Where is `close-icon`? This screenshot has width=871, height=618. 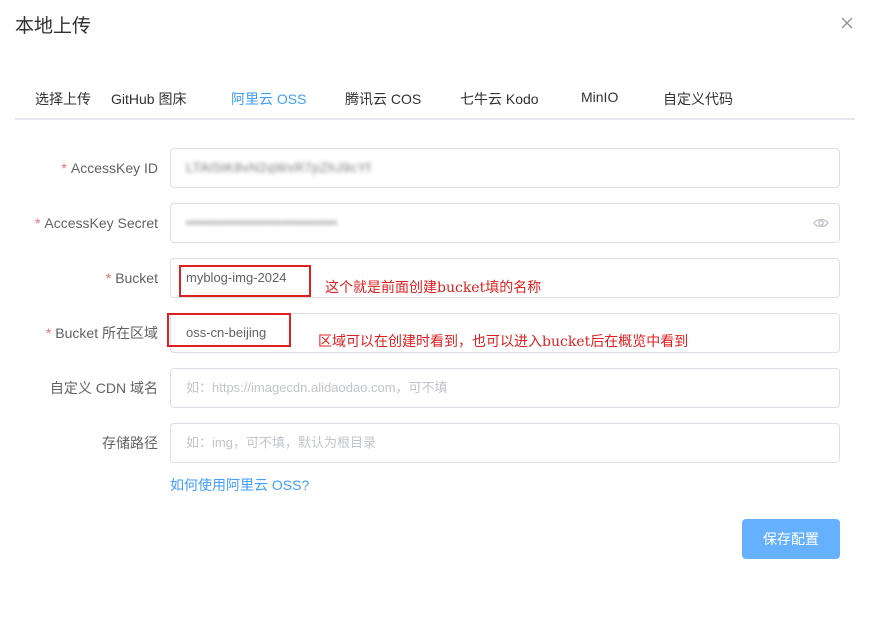 close-icon is located at coordinates (847, 23).